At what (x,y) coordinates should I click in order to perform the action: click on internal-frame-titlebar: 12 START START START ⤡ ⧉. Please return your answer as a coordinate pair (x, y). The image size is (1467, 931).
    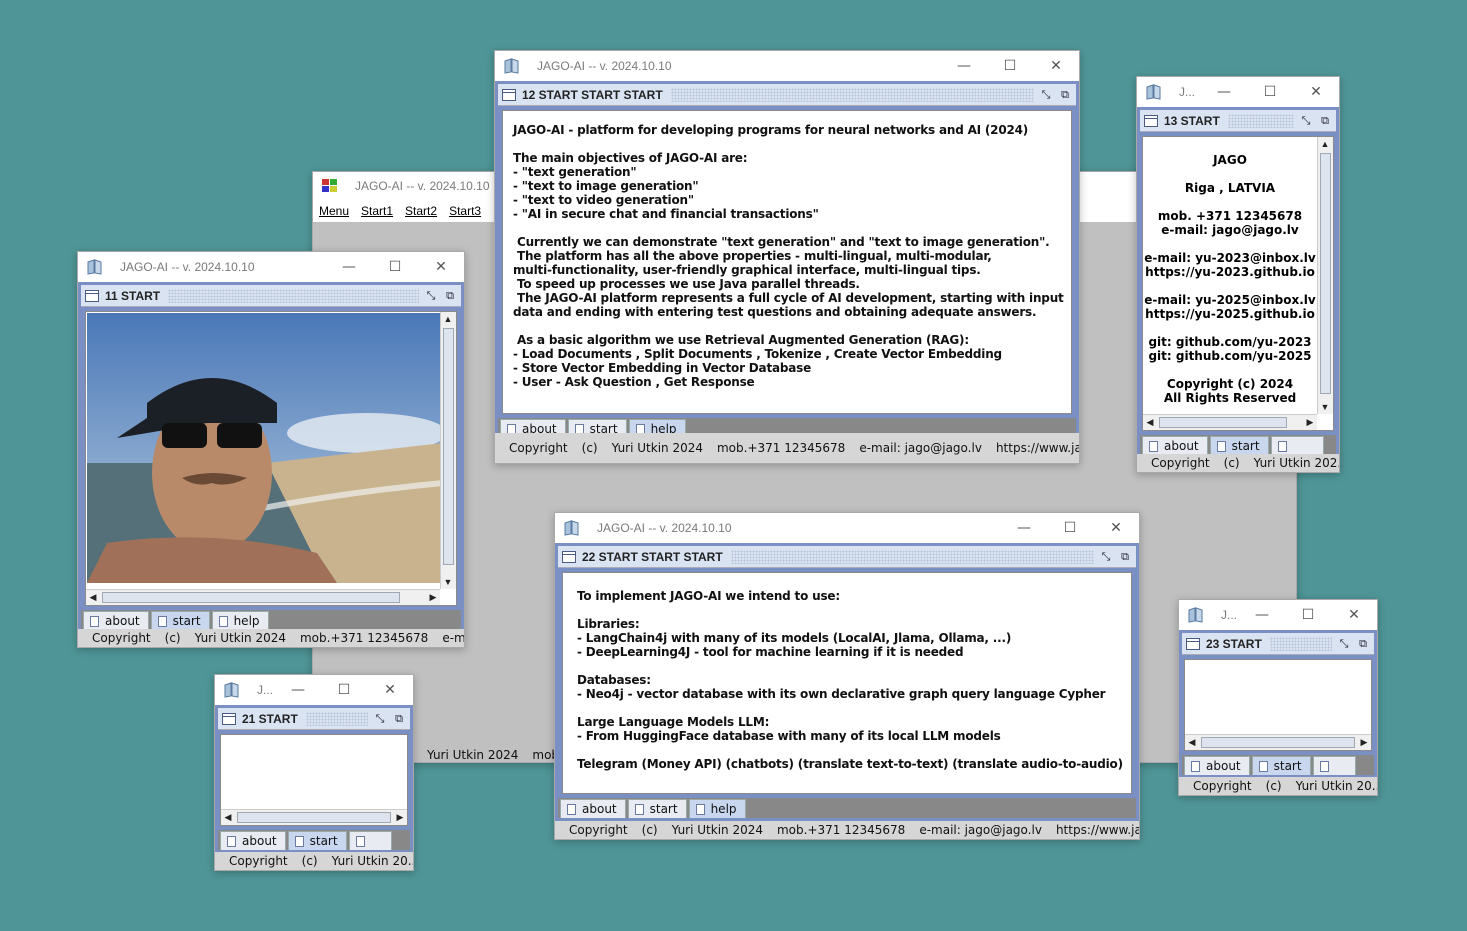
    Looking at the image, I should click on (787, 95).